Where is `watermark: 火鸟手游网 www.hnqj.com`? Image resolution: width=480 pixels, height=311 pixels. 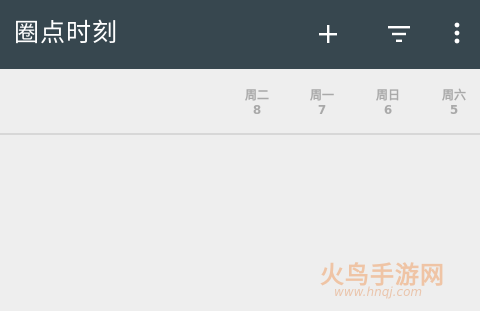
watermark: 火鸟手游网 www.hnqj.com is located at coordinates (395, 280).